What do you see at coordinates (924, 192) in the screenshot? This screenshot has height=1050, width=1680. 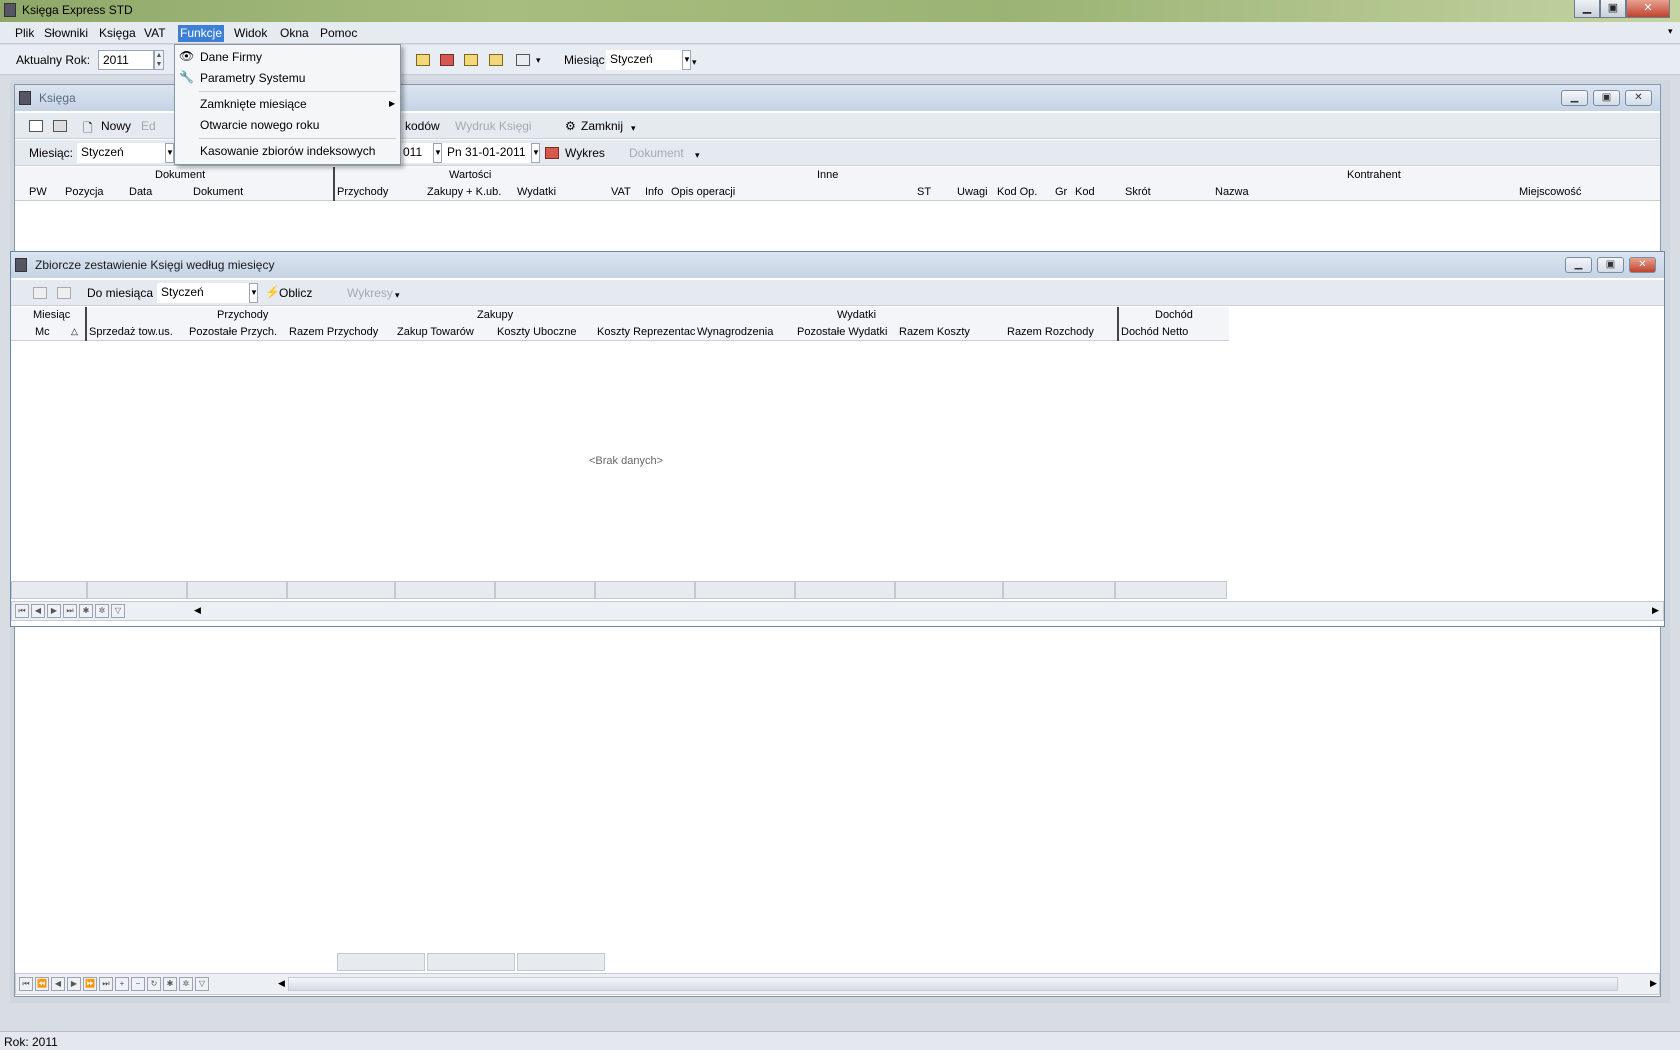 I see `col-st: ST` at bounding box center [924, 192].